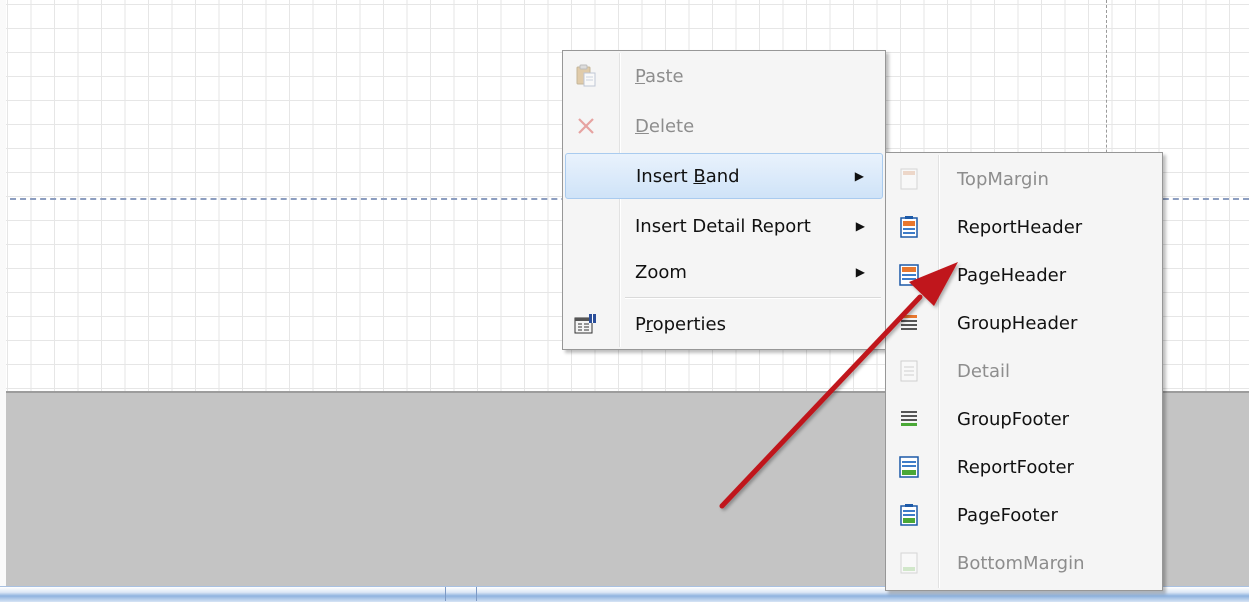 The image size is (1249, 602). I want to click on bottom-margin-icon, so click(909, 563).